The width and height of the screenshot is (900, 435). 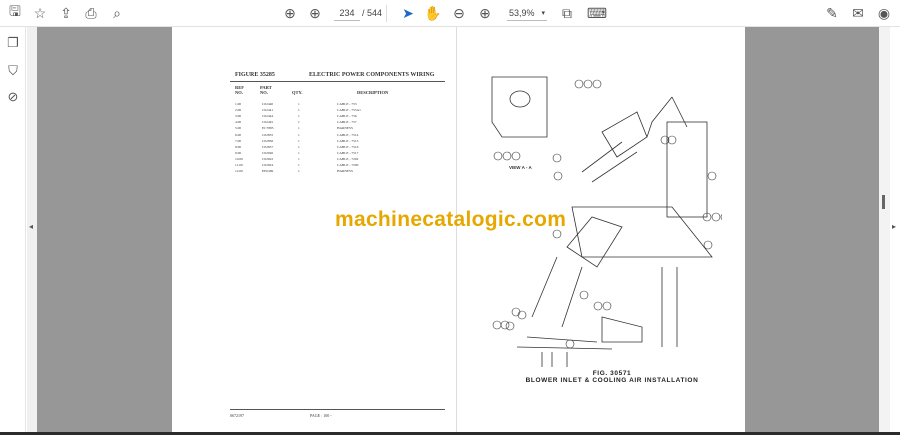 I want to click on cell-part: C02920, so click(x=268, y=152).